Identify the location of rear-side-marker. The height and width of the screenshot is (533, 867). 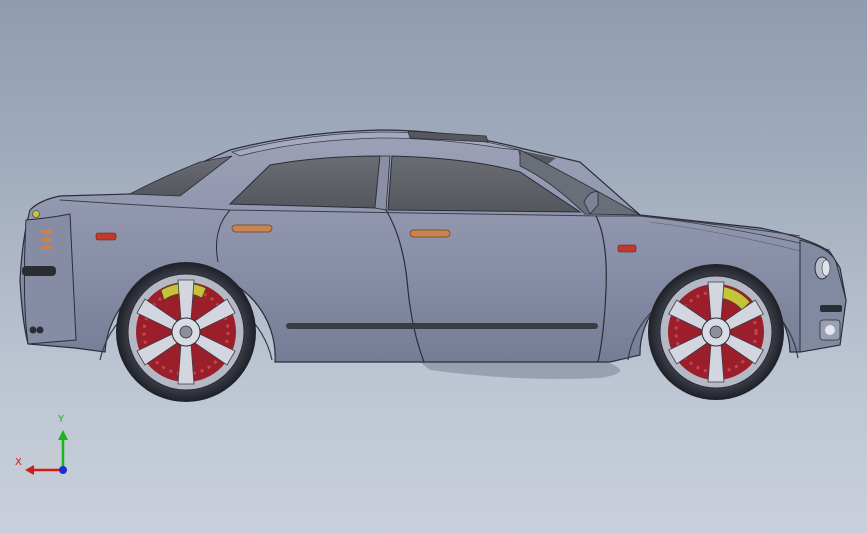
(106, 236).